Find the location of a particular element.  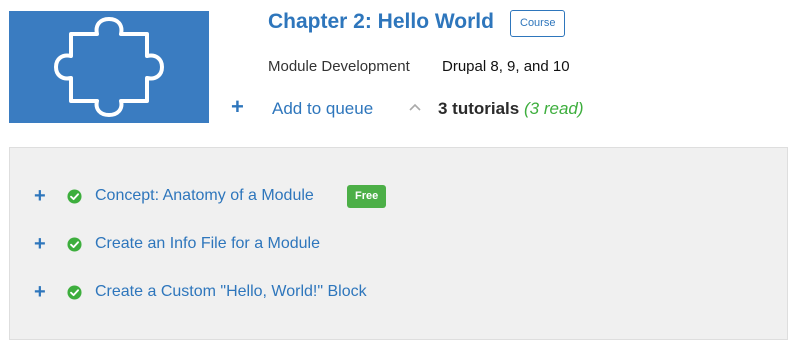

list-item: + Create a Custom "Hello, World!" Block is located at coordinates (398, 293).